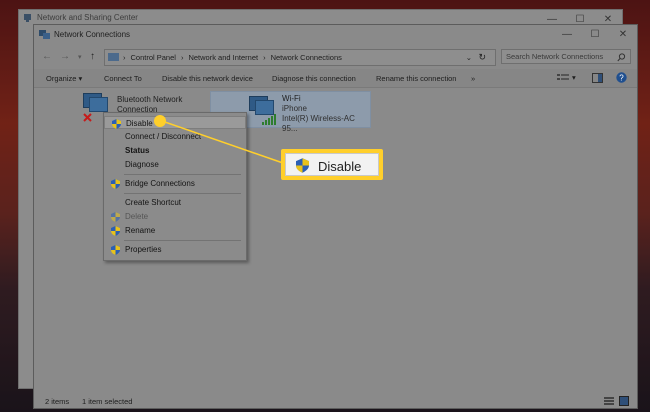 This screenshot has width=650, height=412. Describe the element at coordinates (597, 78) in the screenshot. I see `preview-pane-icon` at that location.